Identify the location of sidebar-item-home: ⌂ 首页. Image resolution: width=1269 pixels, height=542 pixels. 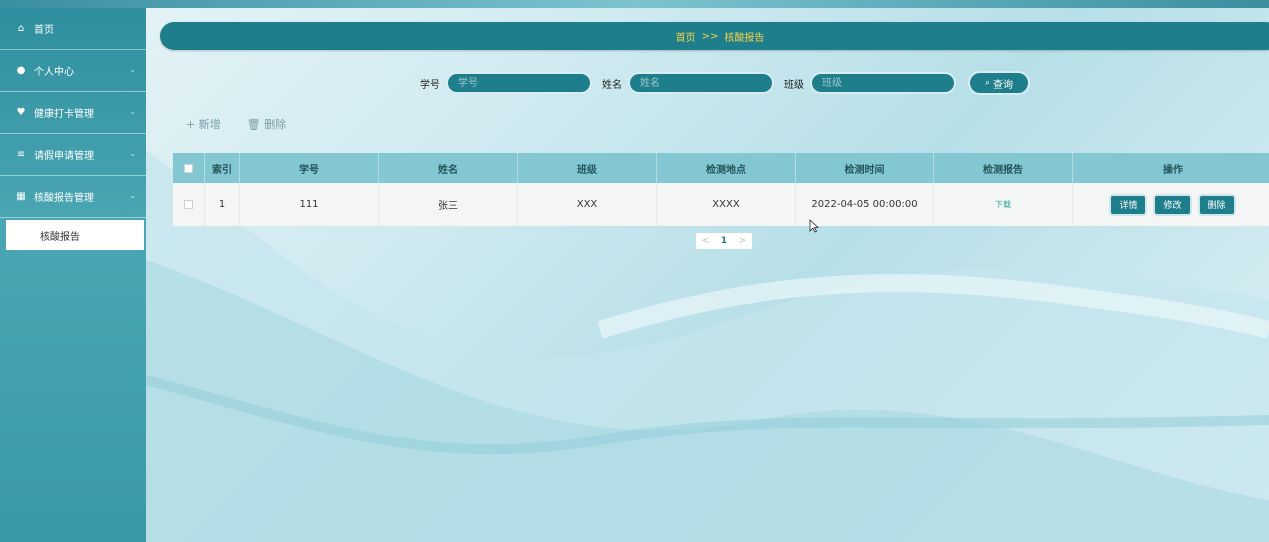
(73, 29).